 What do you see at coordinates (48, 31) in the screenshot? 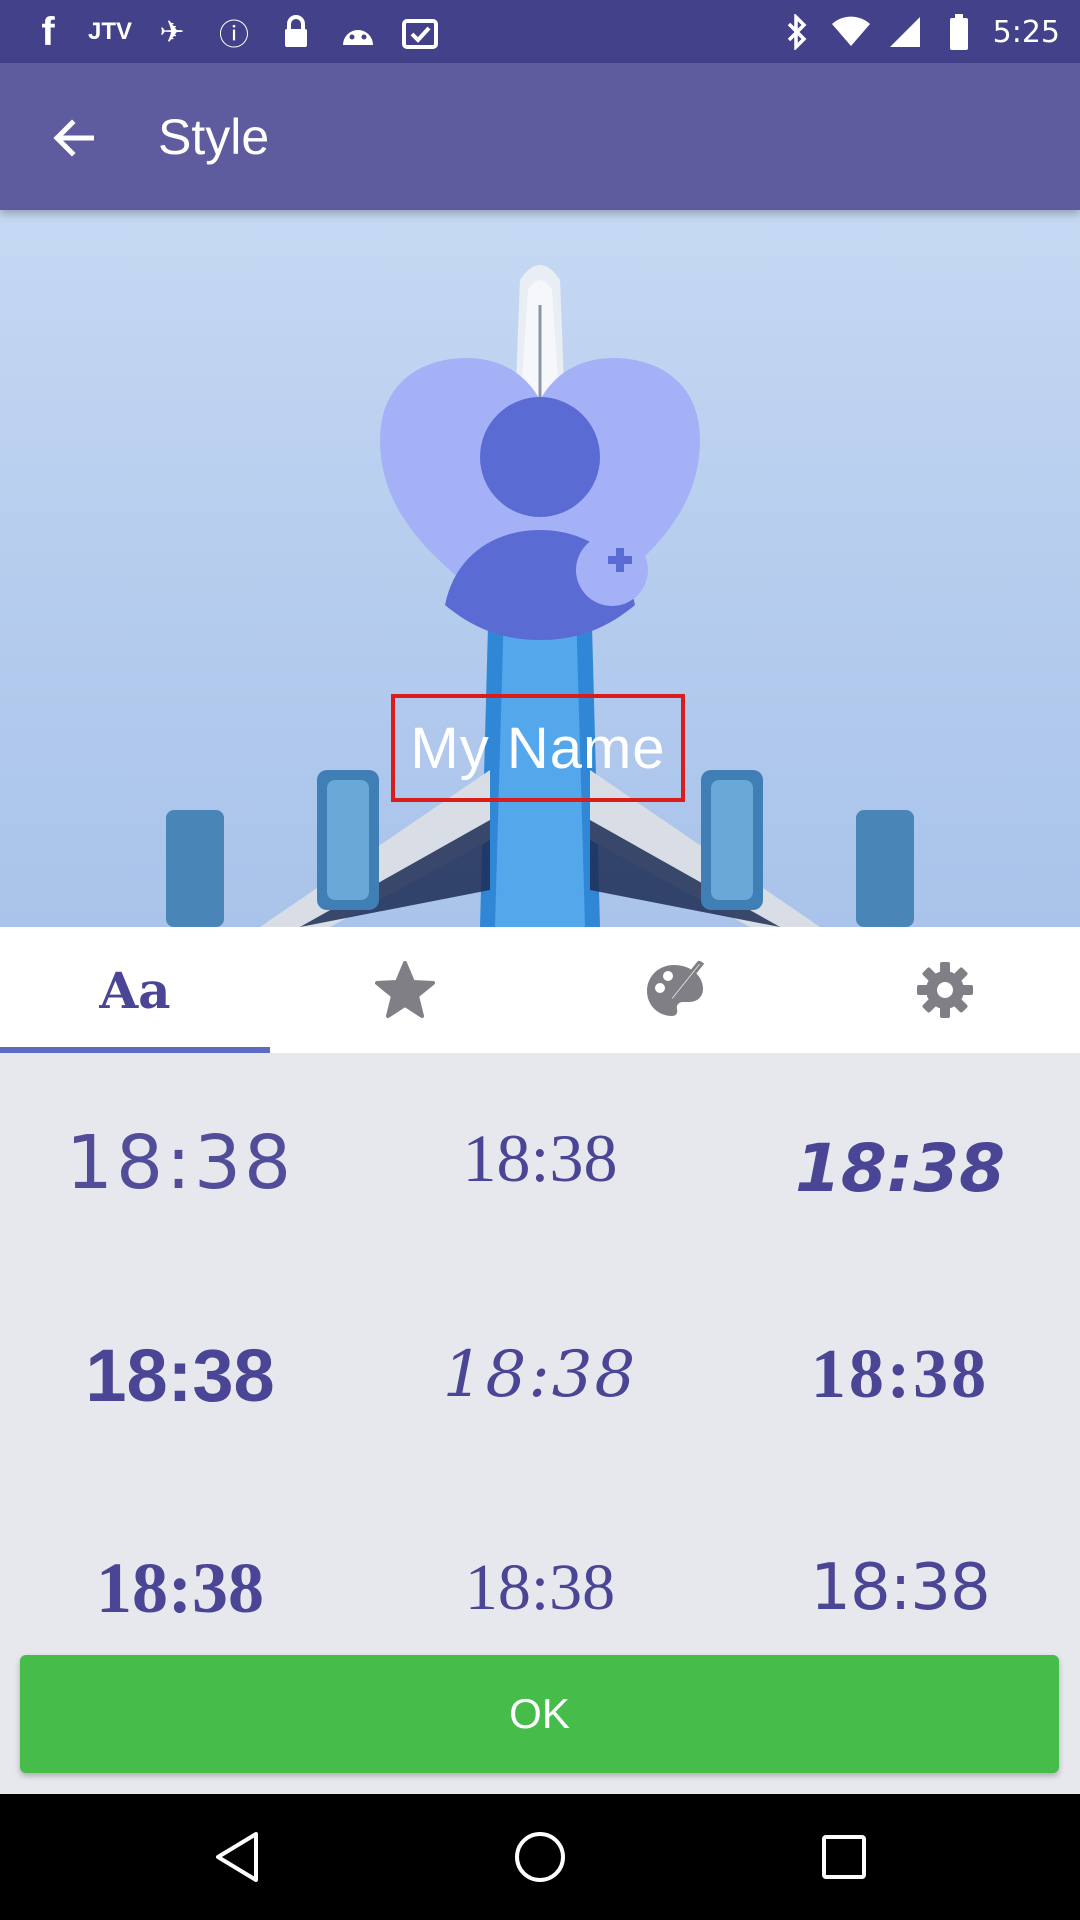
I see `facebook-icon: f` at bounding box center [48, 31].